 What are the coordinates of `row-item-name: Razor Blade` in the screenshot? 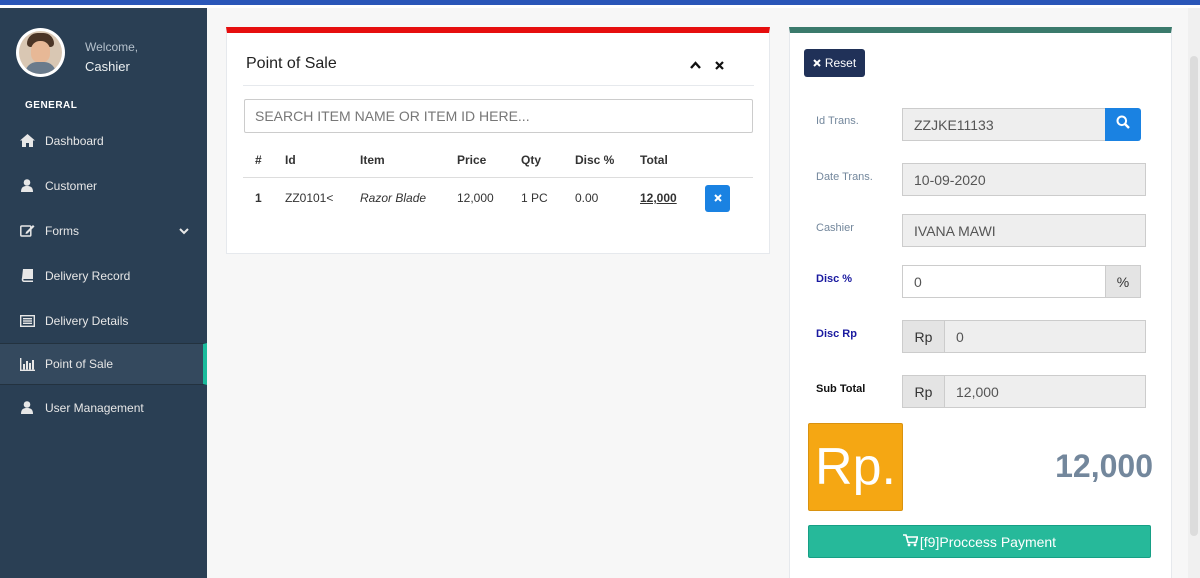 It's located at (393, 198).